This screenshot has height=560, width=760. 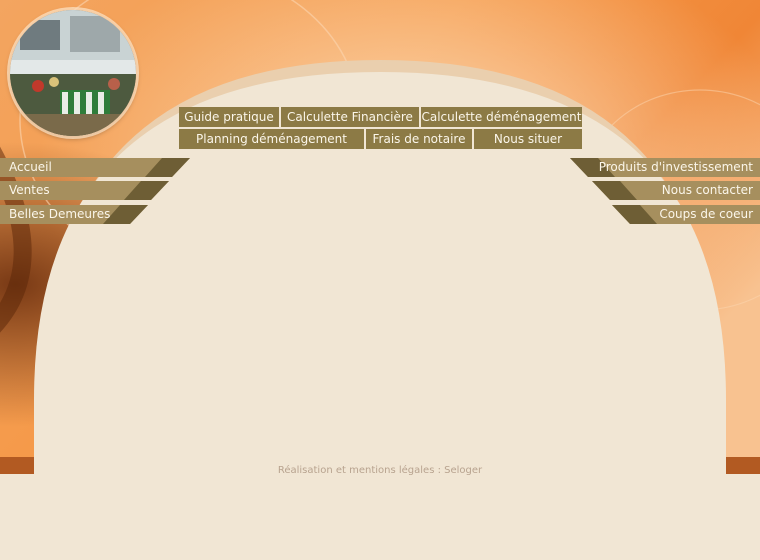 What do you see at coordinates (30, 167) in the screenshot?
I see `nav-accueil-label: Accueil` at bounding box center [30, 167].